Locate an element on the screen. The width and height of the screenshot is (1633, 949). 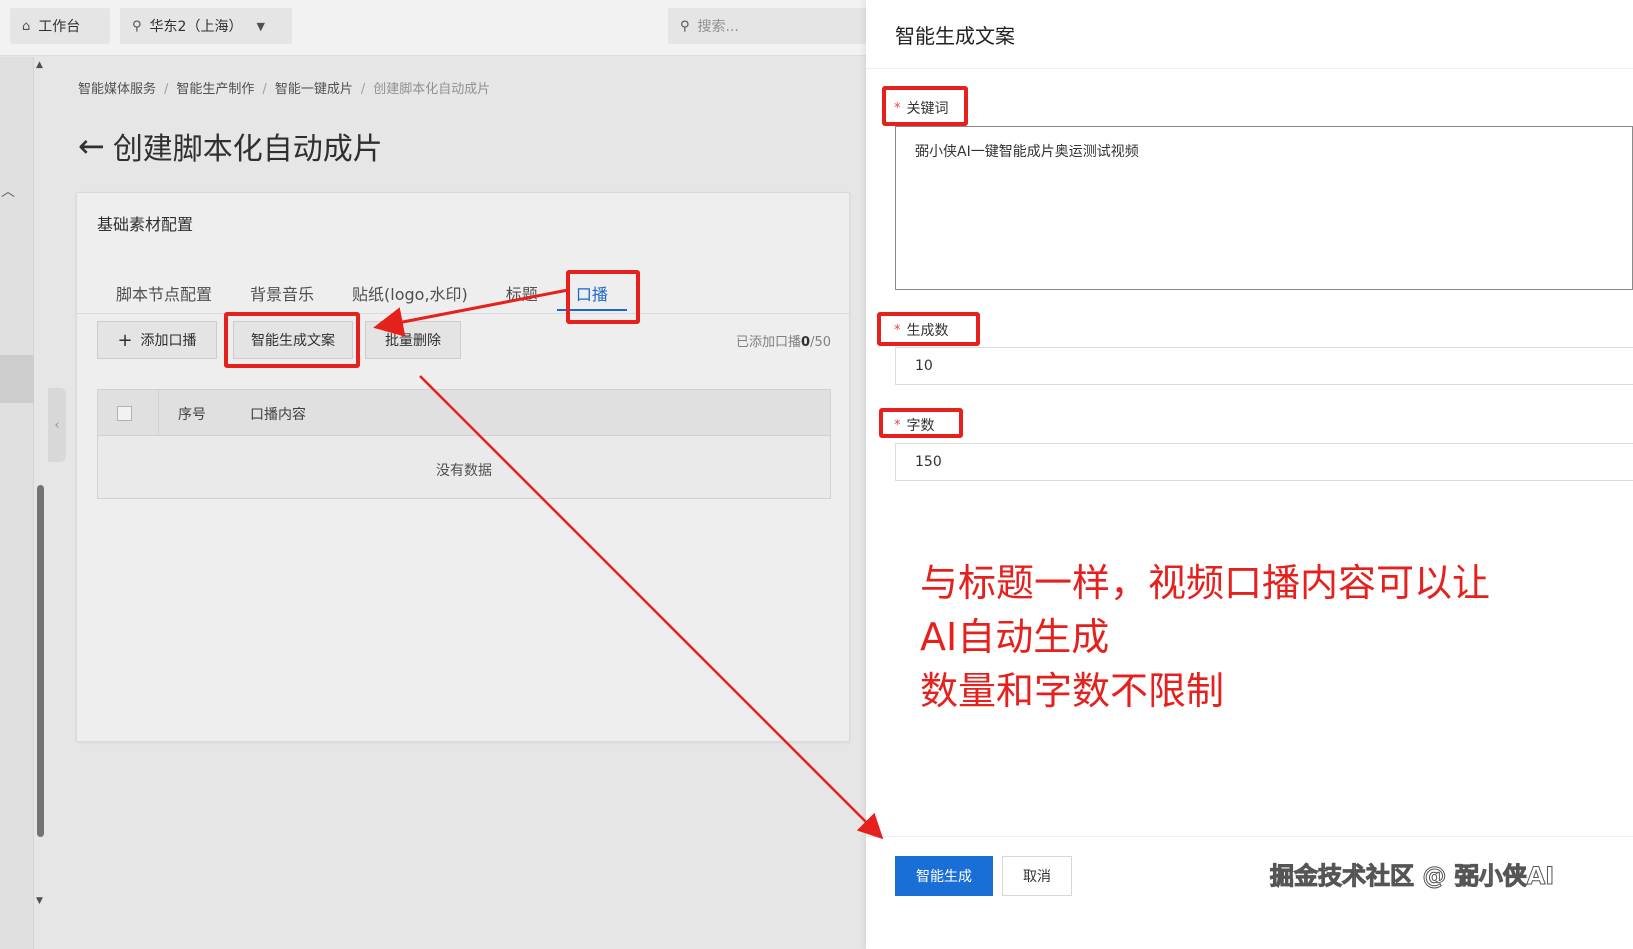
highlight-box-keyword is located at coordinates (925, 106).